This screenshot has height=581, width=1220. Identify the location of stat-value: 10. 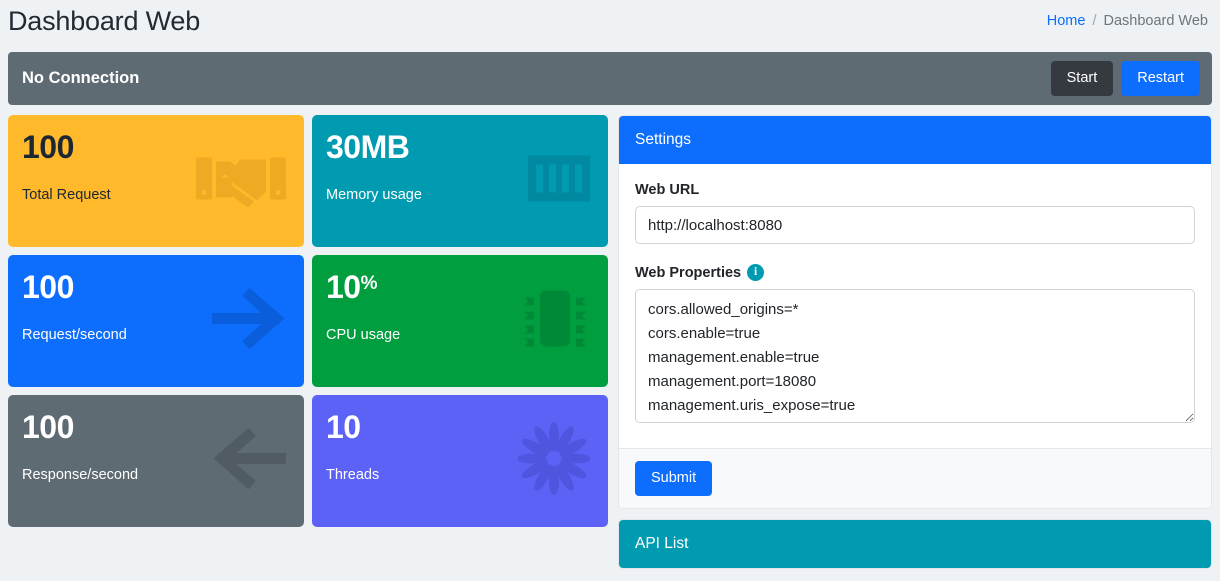
(343, 427).